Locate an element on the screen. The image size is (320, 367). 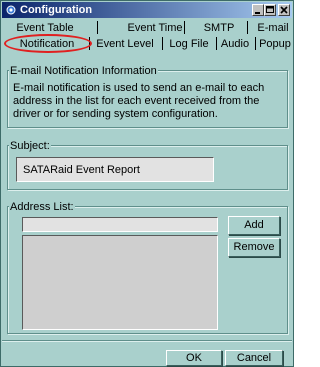
maximize-button is located at coordinates (270, 10).